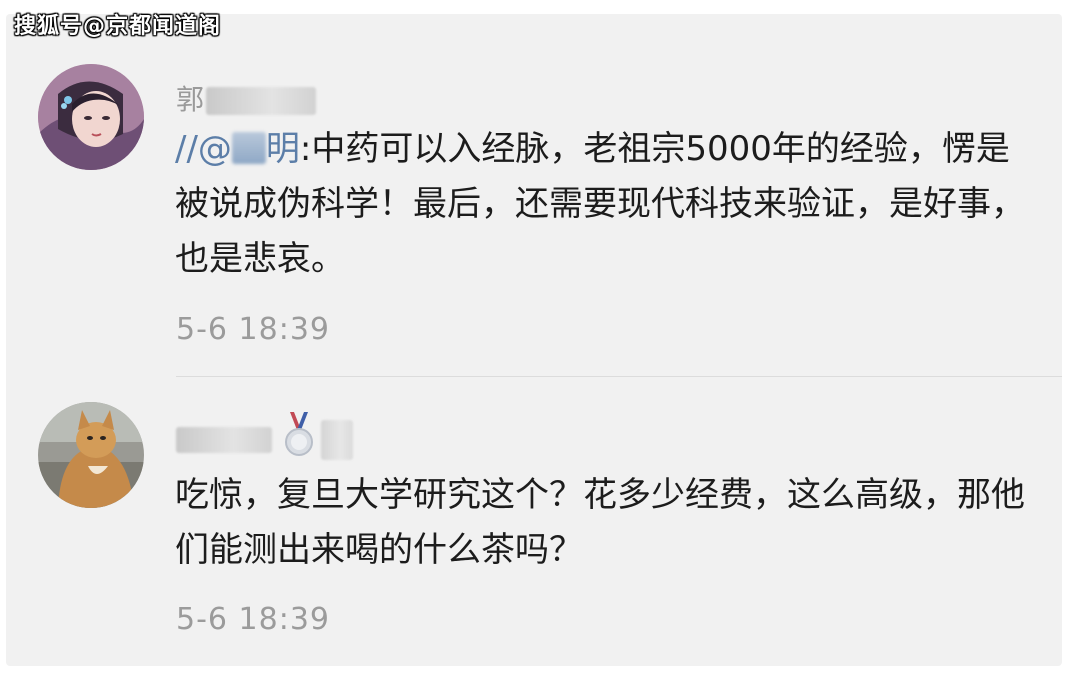  I want to click on username-text: 郭, so click(190, 99).